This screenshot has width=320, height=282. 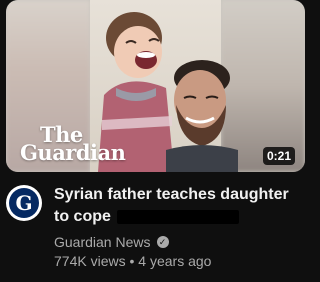 What do you see at coordinates (82, 216) in the screenshot?
I see `title-line-2: to cope` at bounding box center [82, 216].